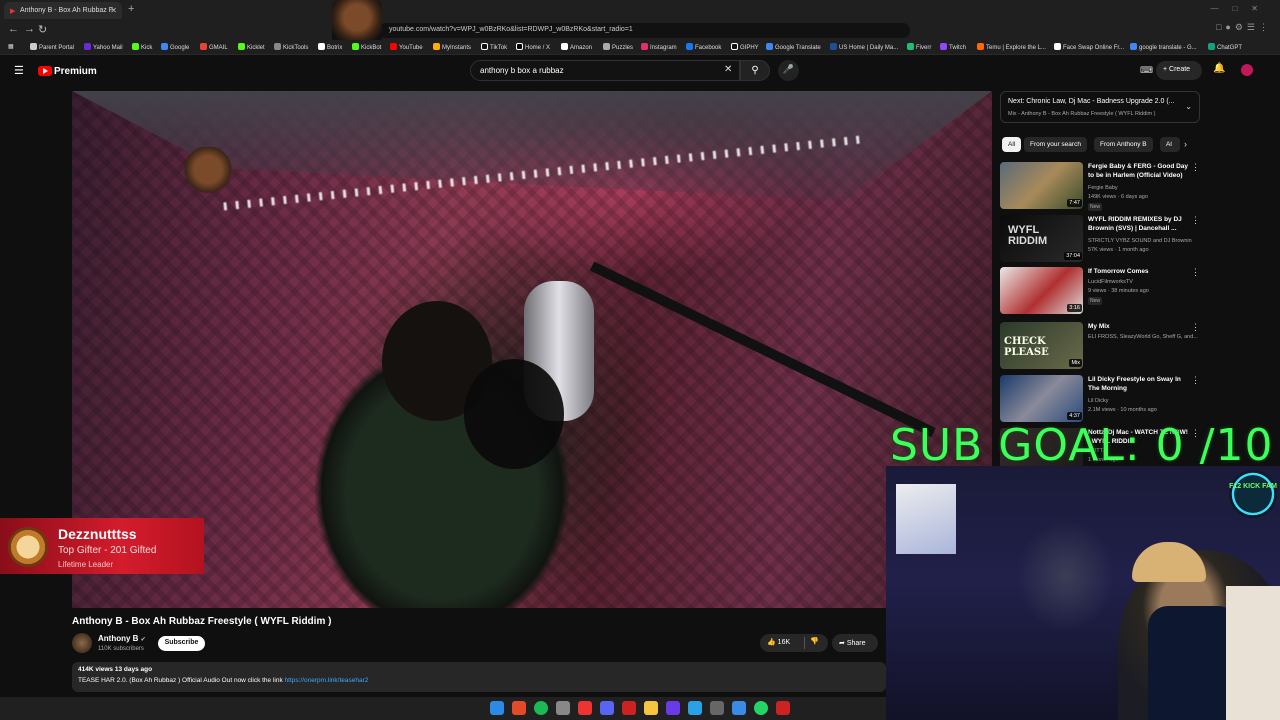 The image size is (1280, 720). I want to click on bookmark-18: Google Translate, so click(793, 47).